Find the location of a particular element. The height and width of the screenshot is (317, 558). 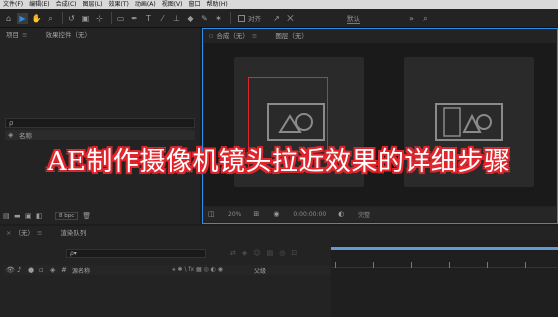

camera-snapshot-icon: ◉ is located at coordinates (277, 214).